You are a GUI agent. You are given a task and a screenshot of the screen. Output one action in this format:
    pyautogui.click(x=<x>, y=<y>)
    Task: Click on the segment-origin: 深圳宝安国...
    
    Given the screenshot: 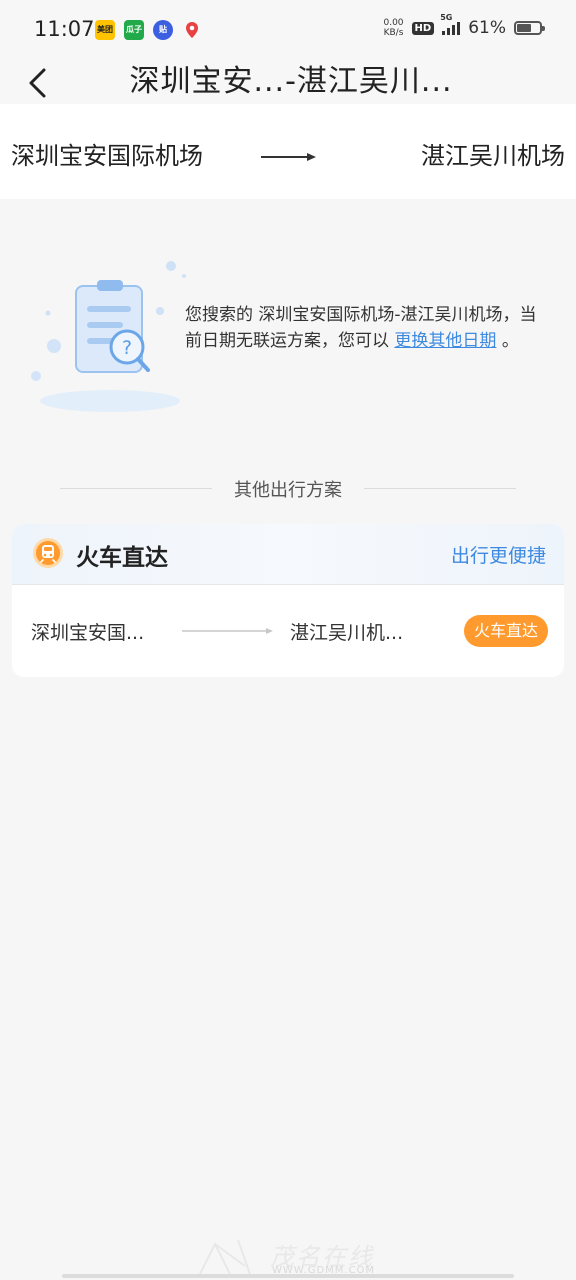 What is the action you would take?
    pyautogui.click(x=88, y=633)
    